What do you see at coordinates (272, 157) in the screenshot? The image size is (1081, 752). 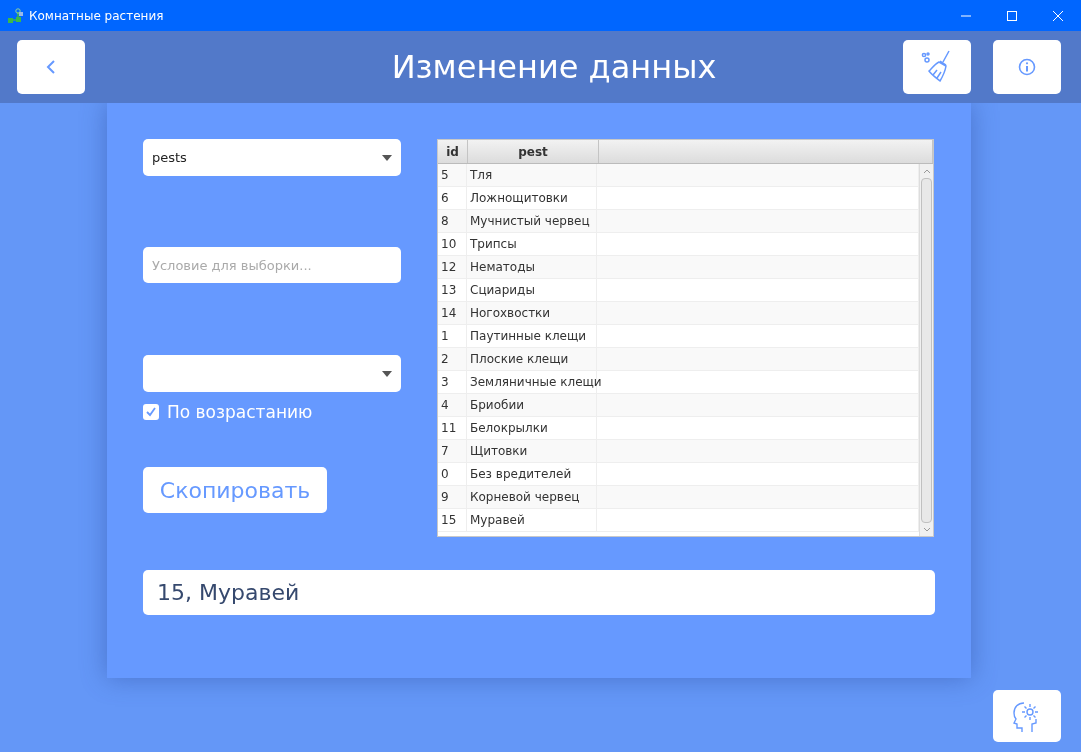 I see `table-select: pests` at bounding box center [272, 157].